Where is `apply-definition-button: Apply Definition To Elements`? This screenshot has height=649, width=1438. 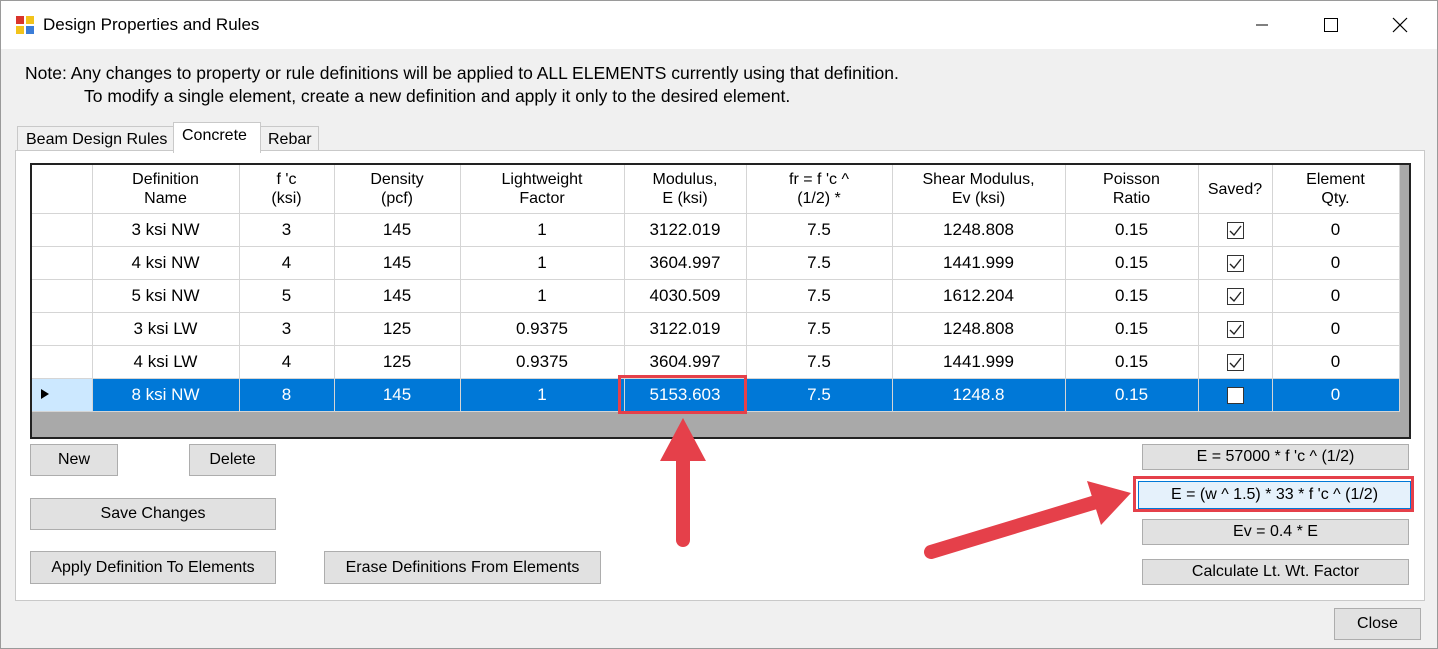 apply-definition-button: Apply Definition To Elements is located at coordinates (153, 567).